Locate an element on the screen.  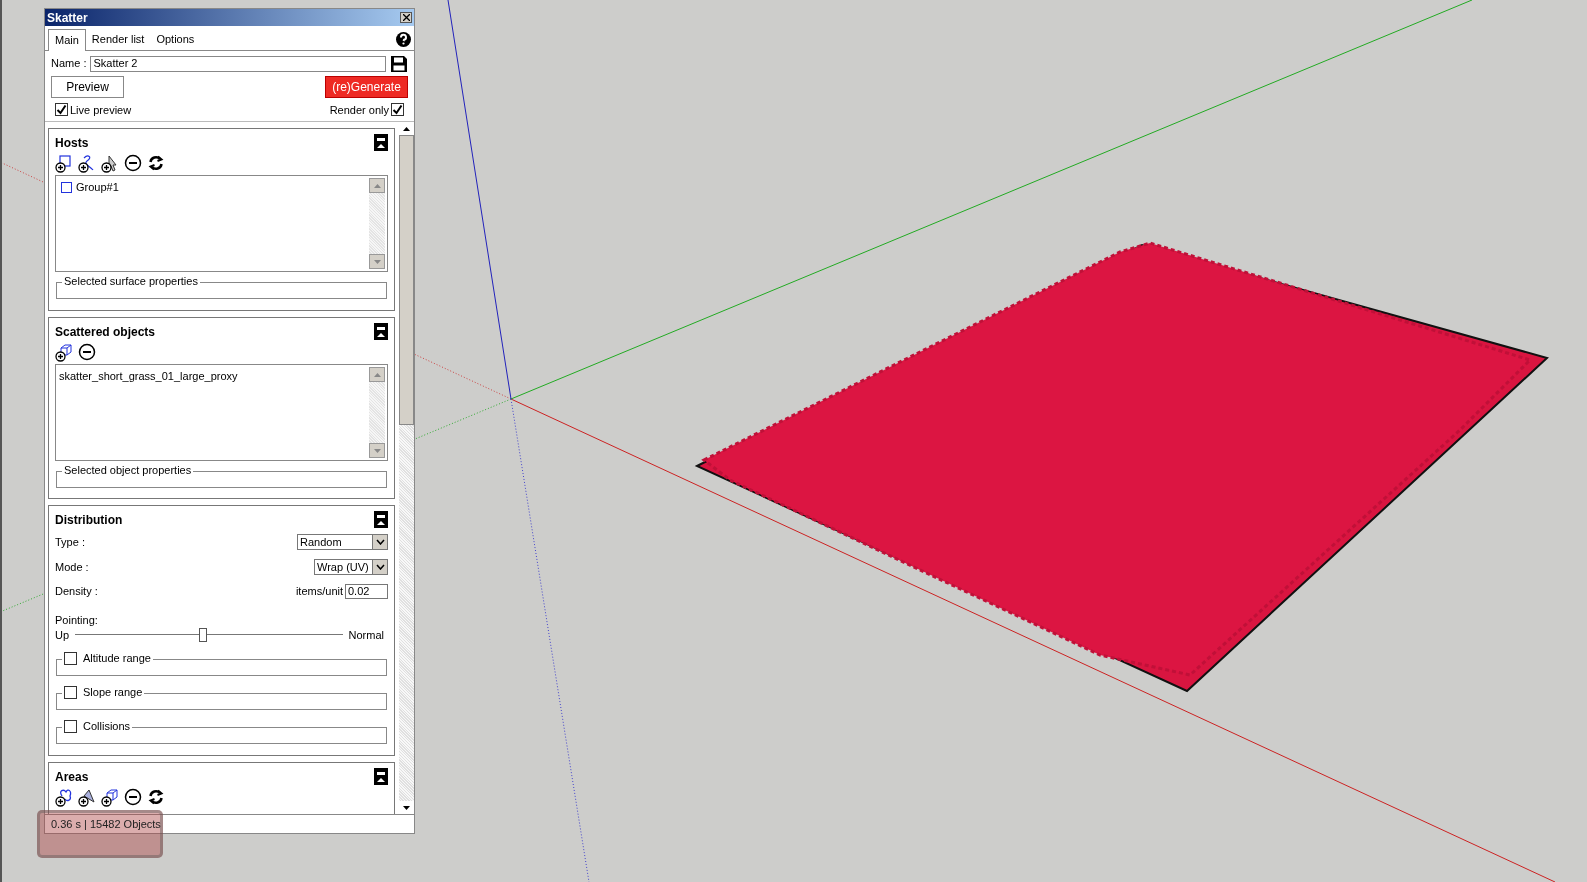
tab: Options is located at coordinates (175, 39).